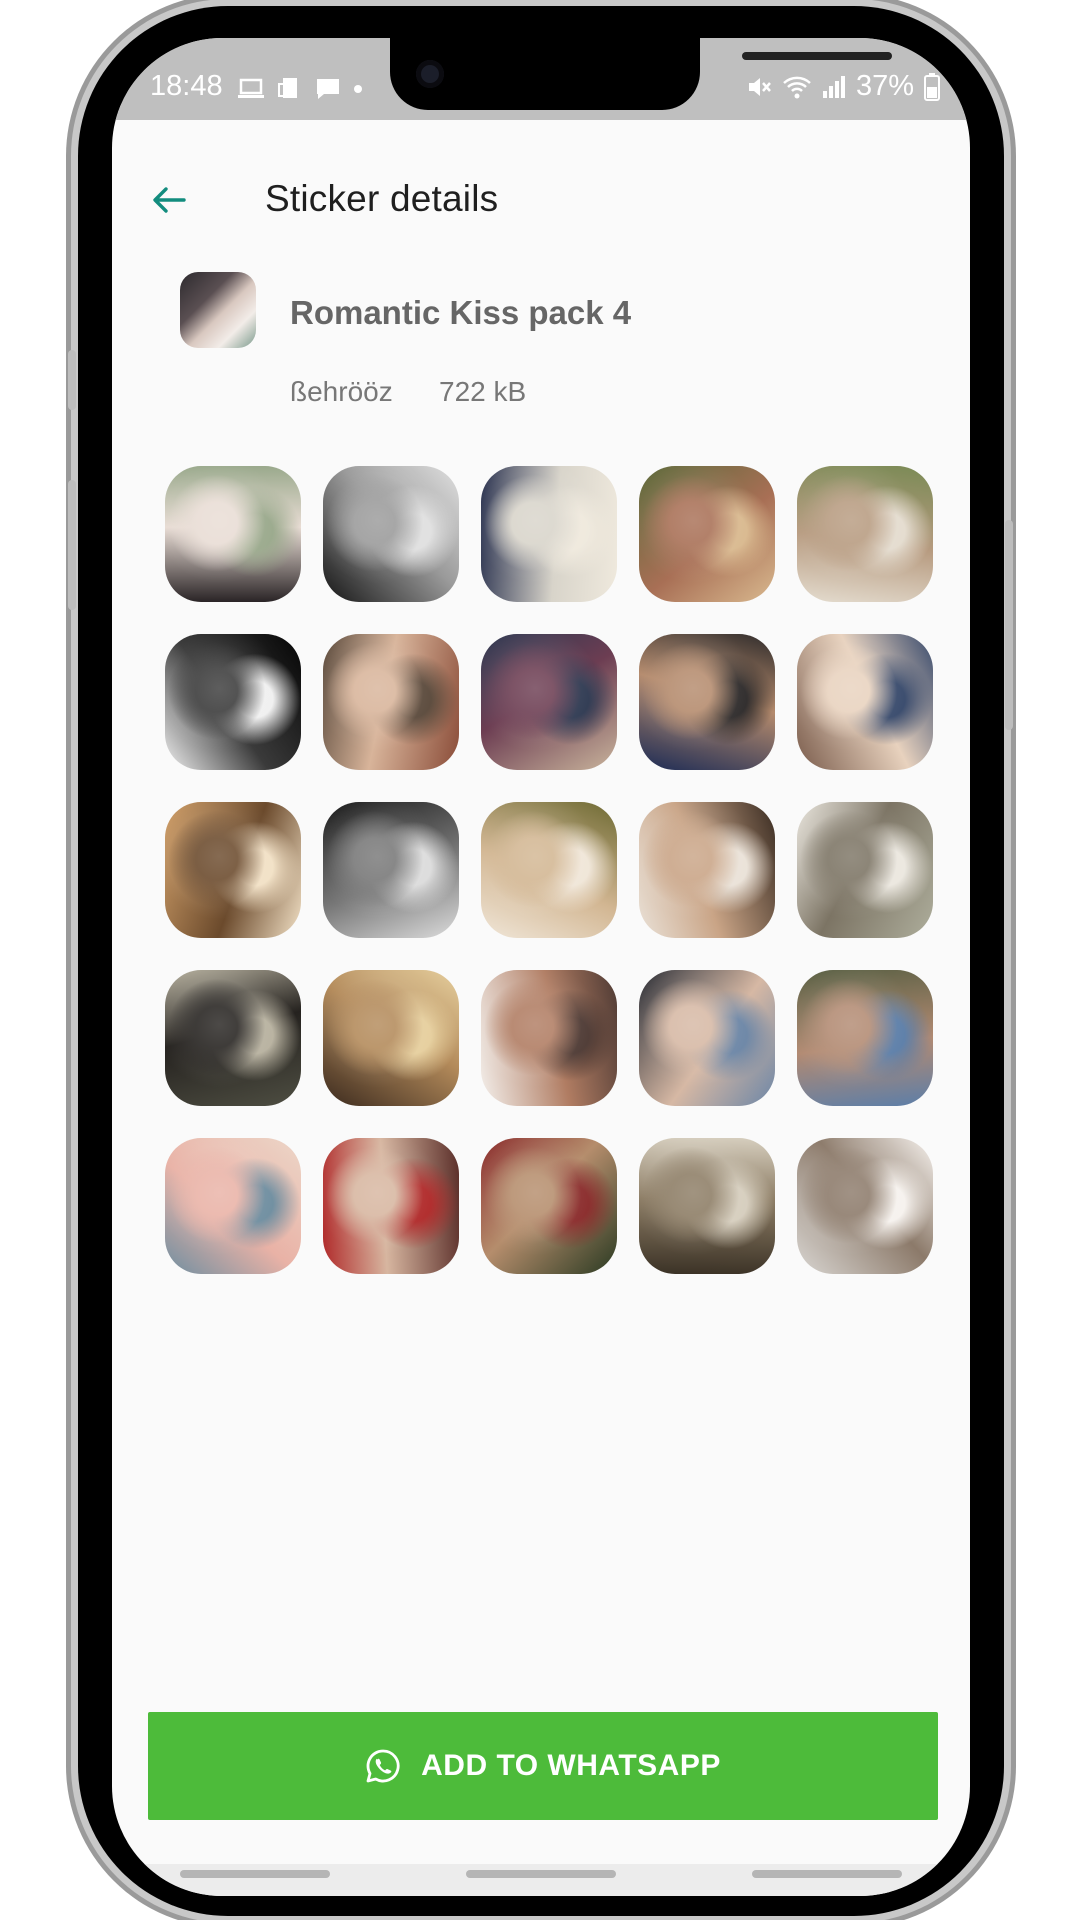 This screenshot has width=1080, height=1920. Describe the element at coordinates (287, 88) in the screenshot. I see `cast-icon` at that location.